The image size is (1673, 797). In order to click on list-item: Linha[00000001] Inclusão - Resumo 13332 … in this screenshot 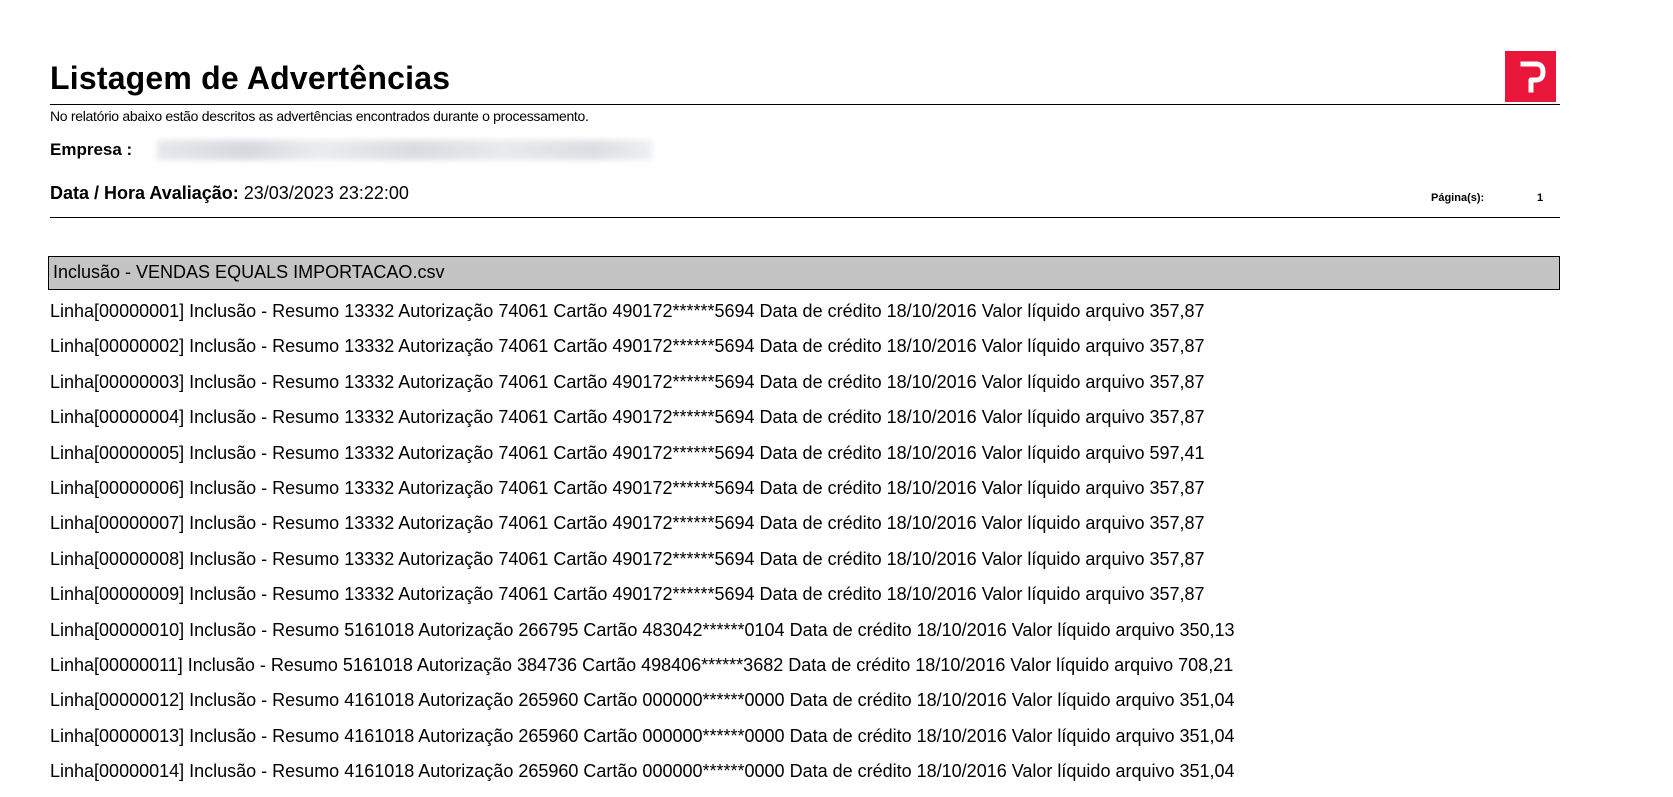, I will do `click(627, 311)`.